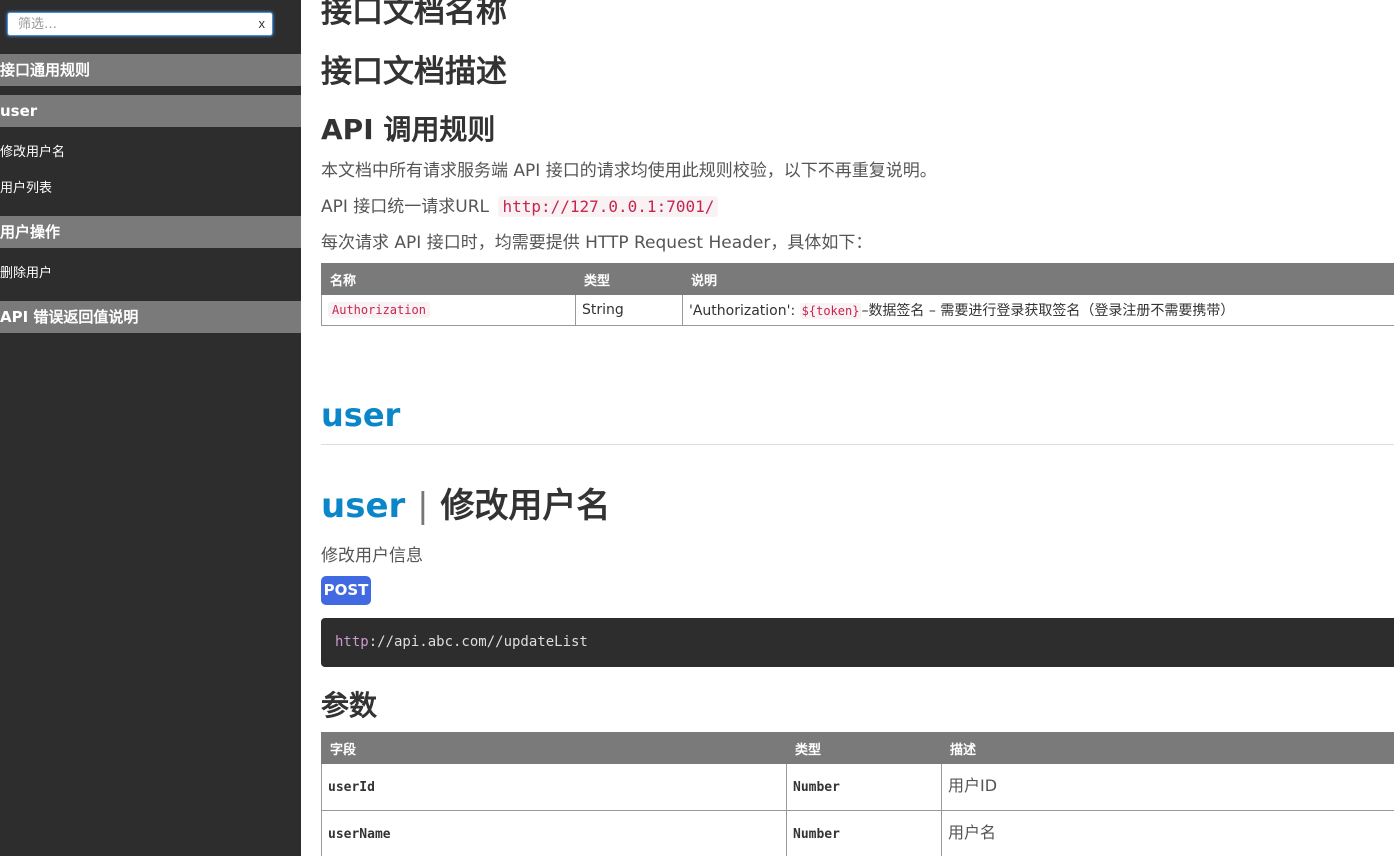  Describe the element at coordinates (352, 642) in the screenshot. I see `url-protocol: http` at that location.